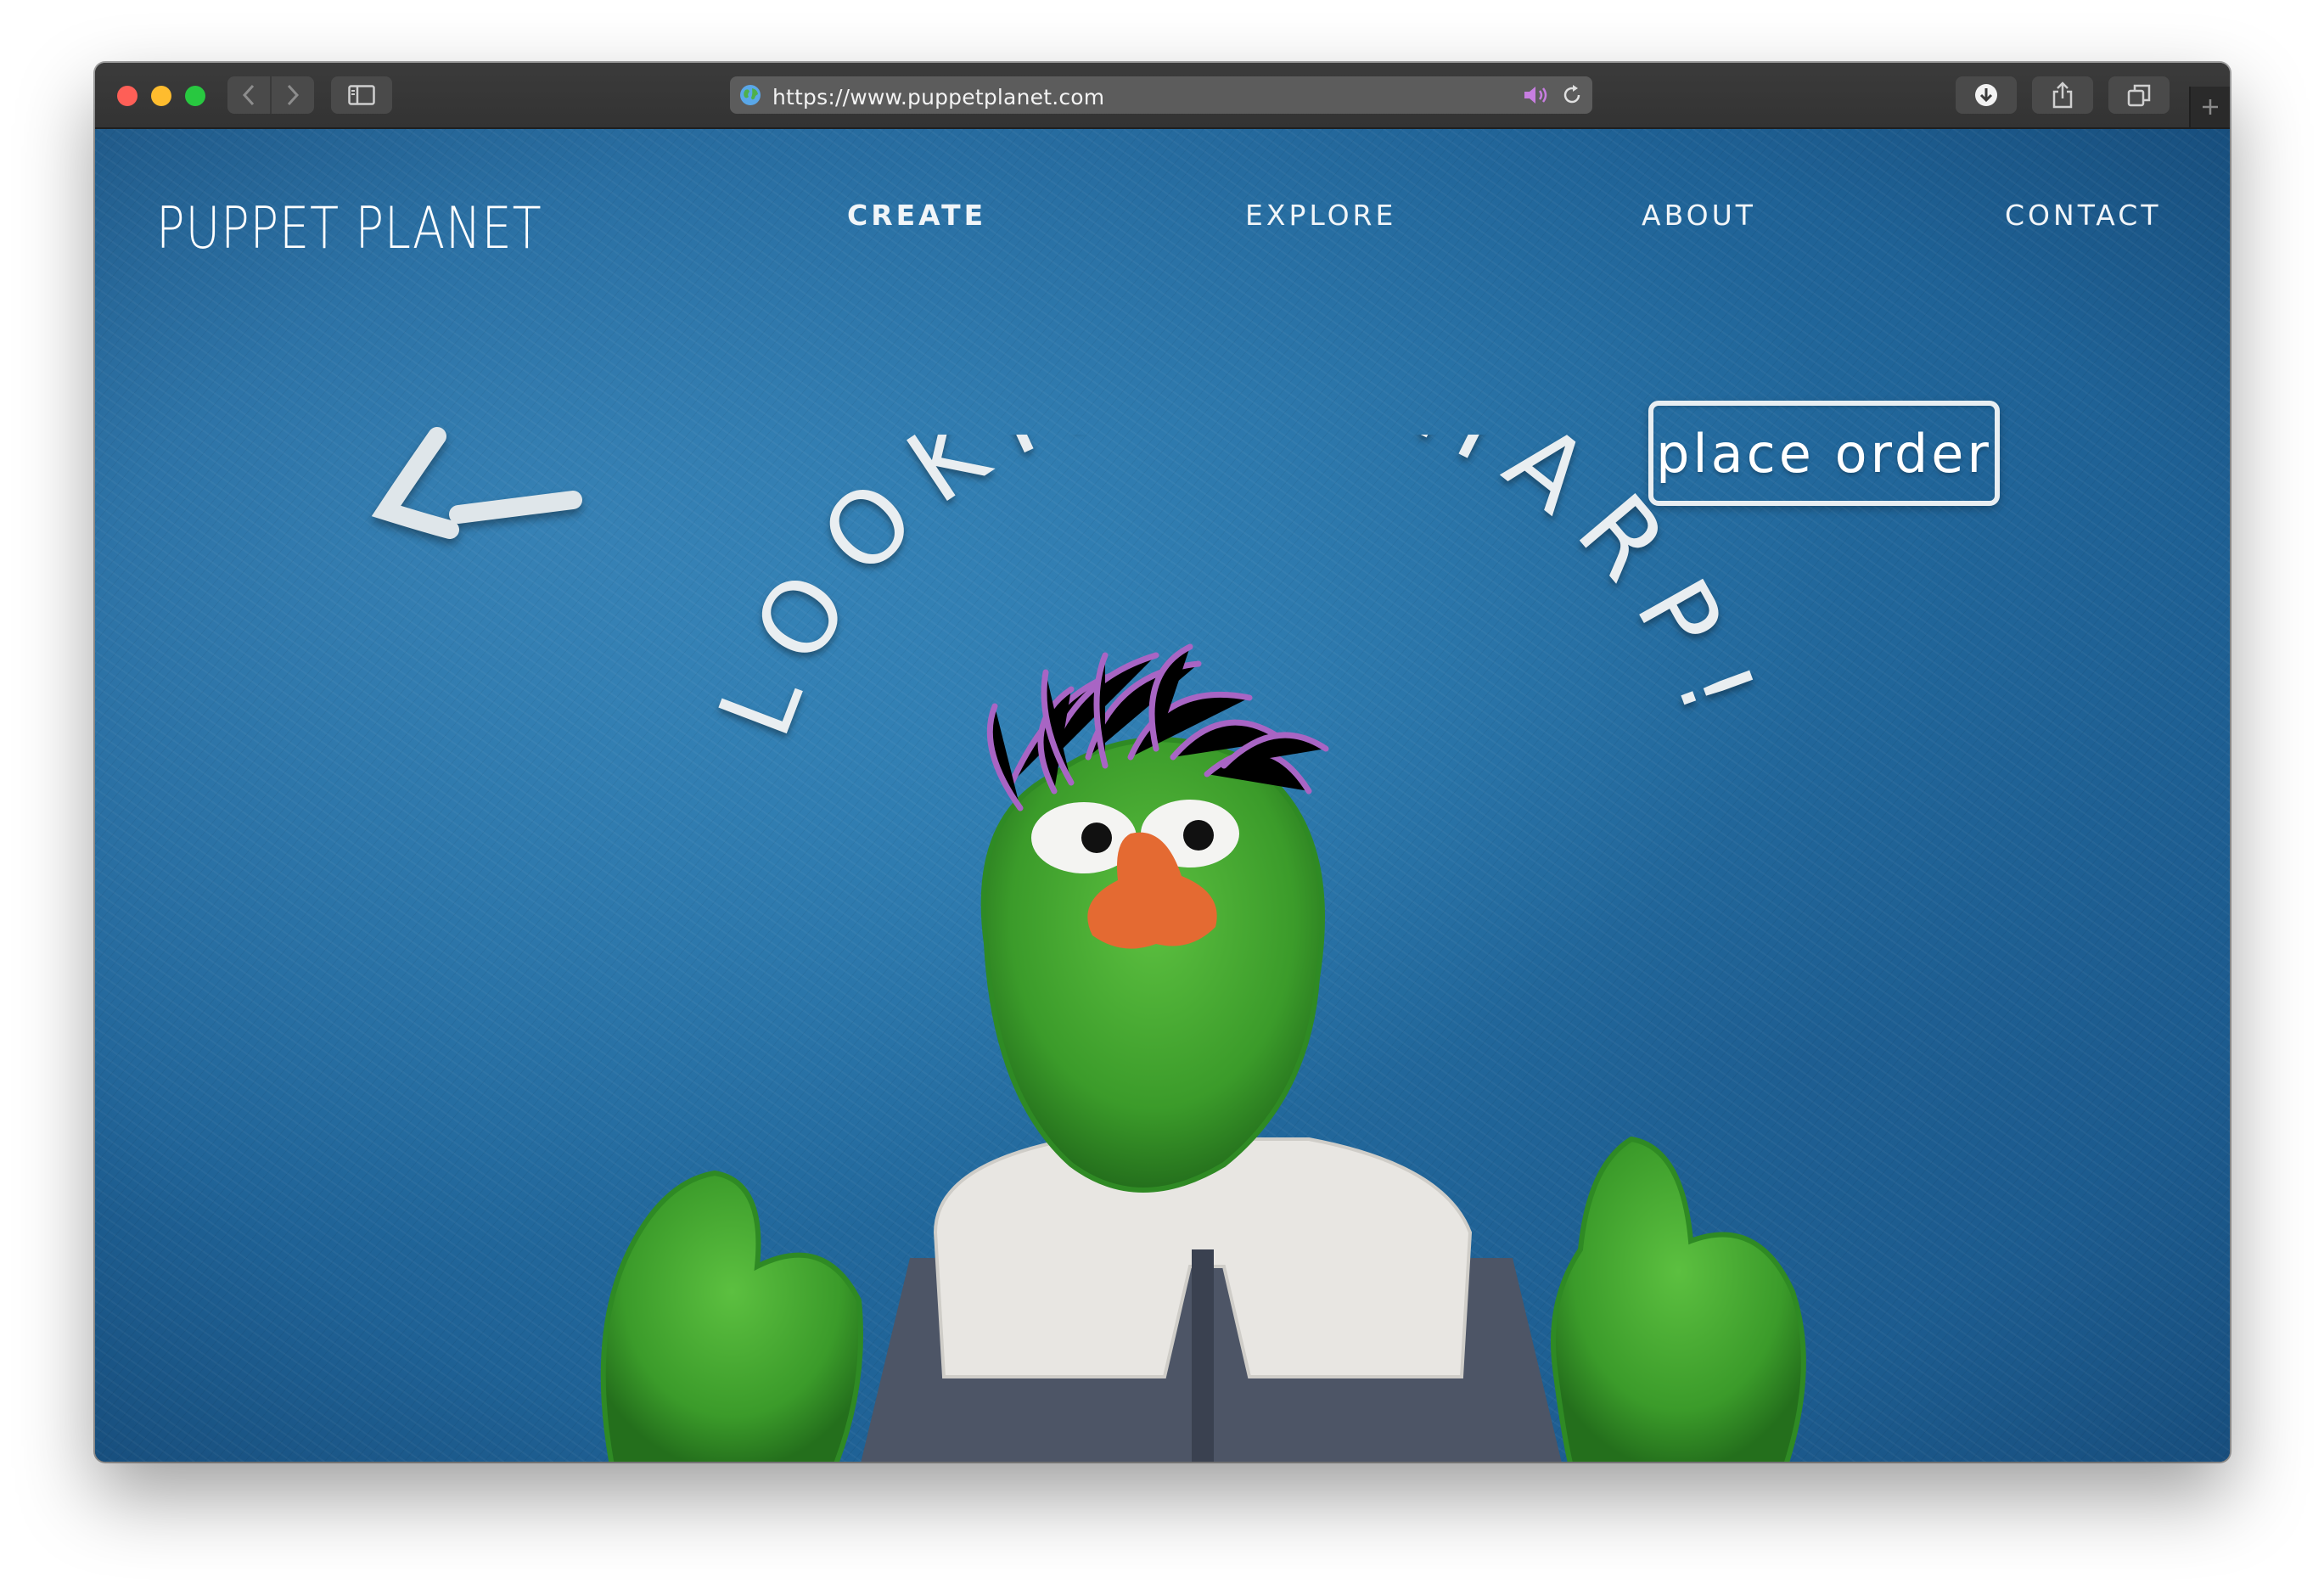 Image resolution: width=2324 pixels, height=1589 pixels. I want to click on sidebar-toggle-button, so click(361, 95).